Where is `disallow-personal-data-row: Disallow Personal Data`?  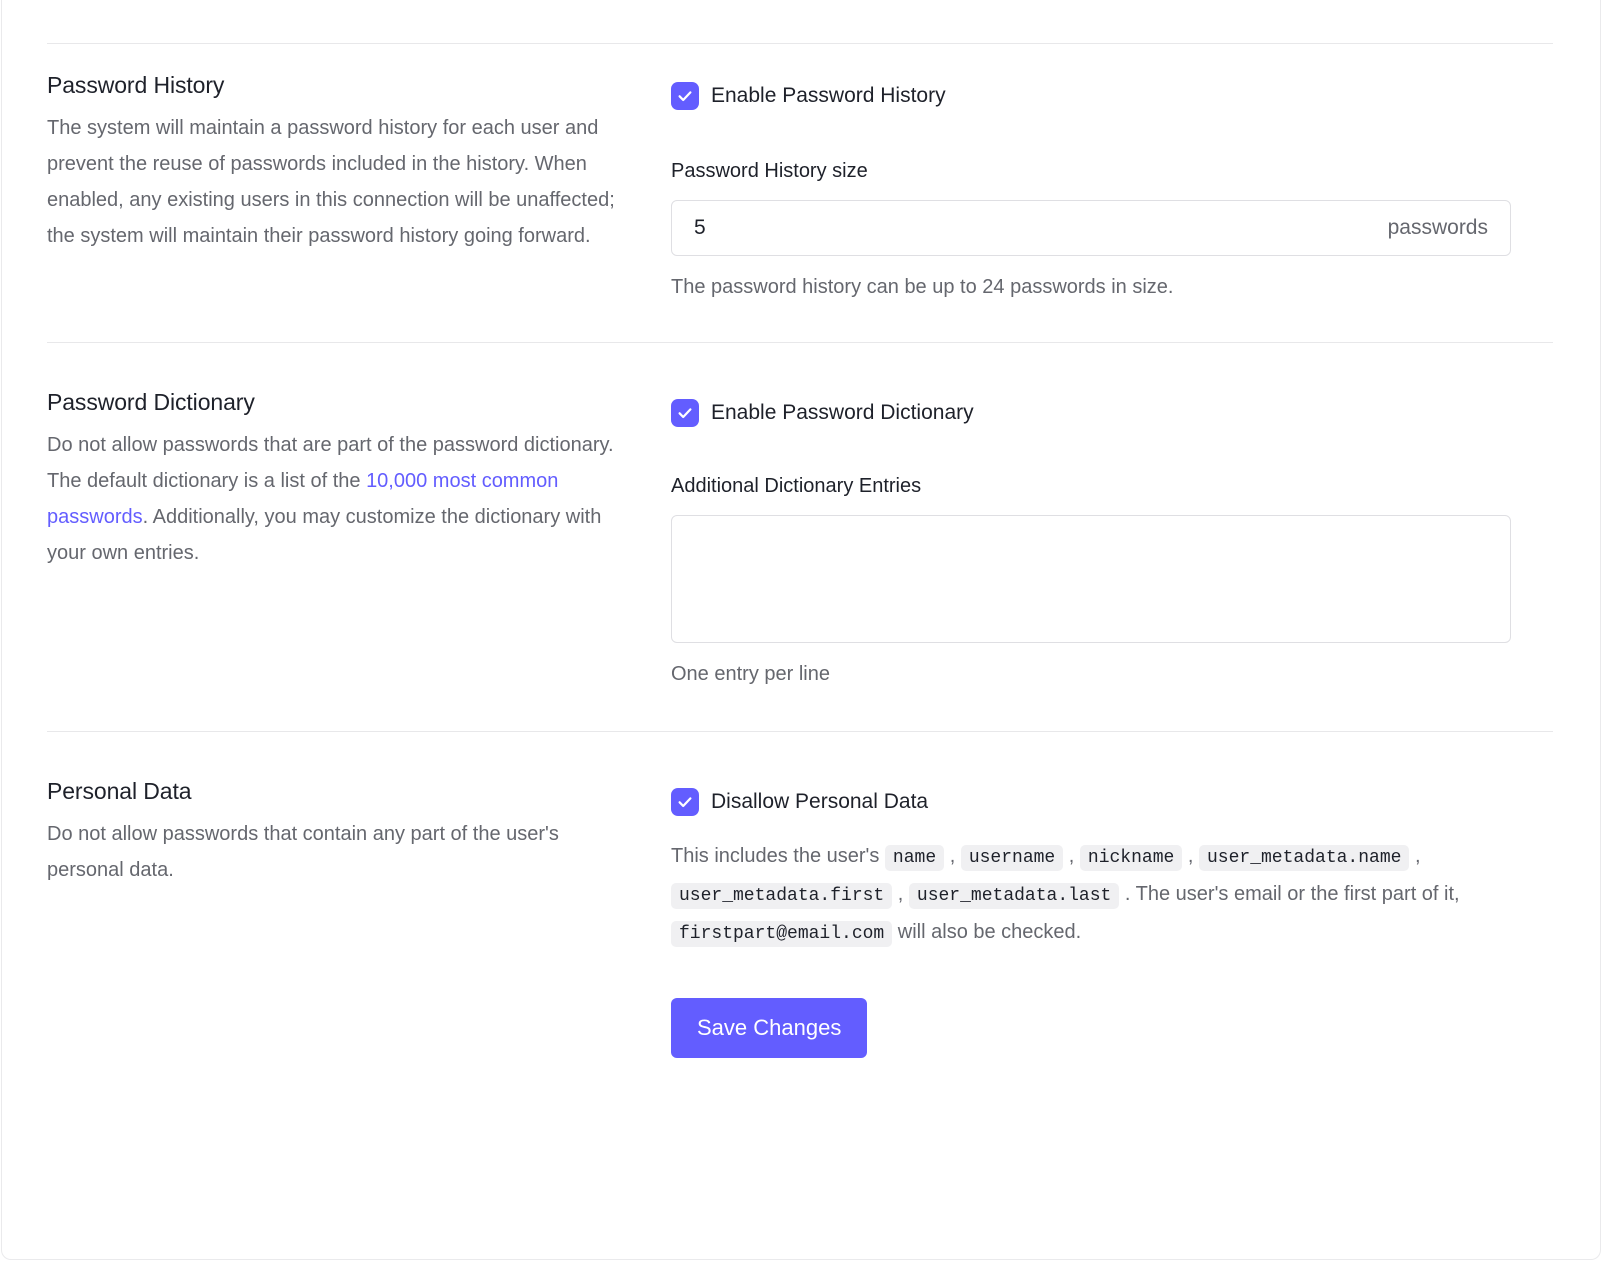
disallow-personal-data-row: Disallow Personal Data is located at coordinates (1112, 802).